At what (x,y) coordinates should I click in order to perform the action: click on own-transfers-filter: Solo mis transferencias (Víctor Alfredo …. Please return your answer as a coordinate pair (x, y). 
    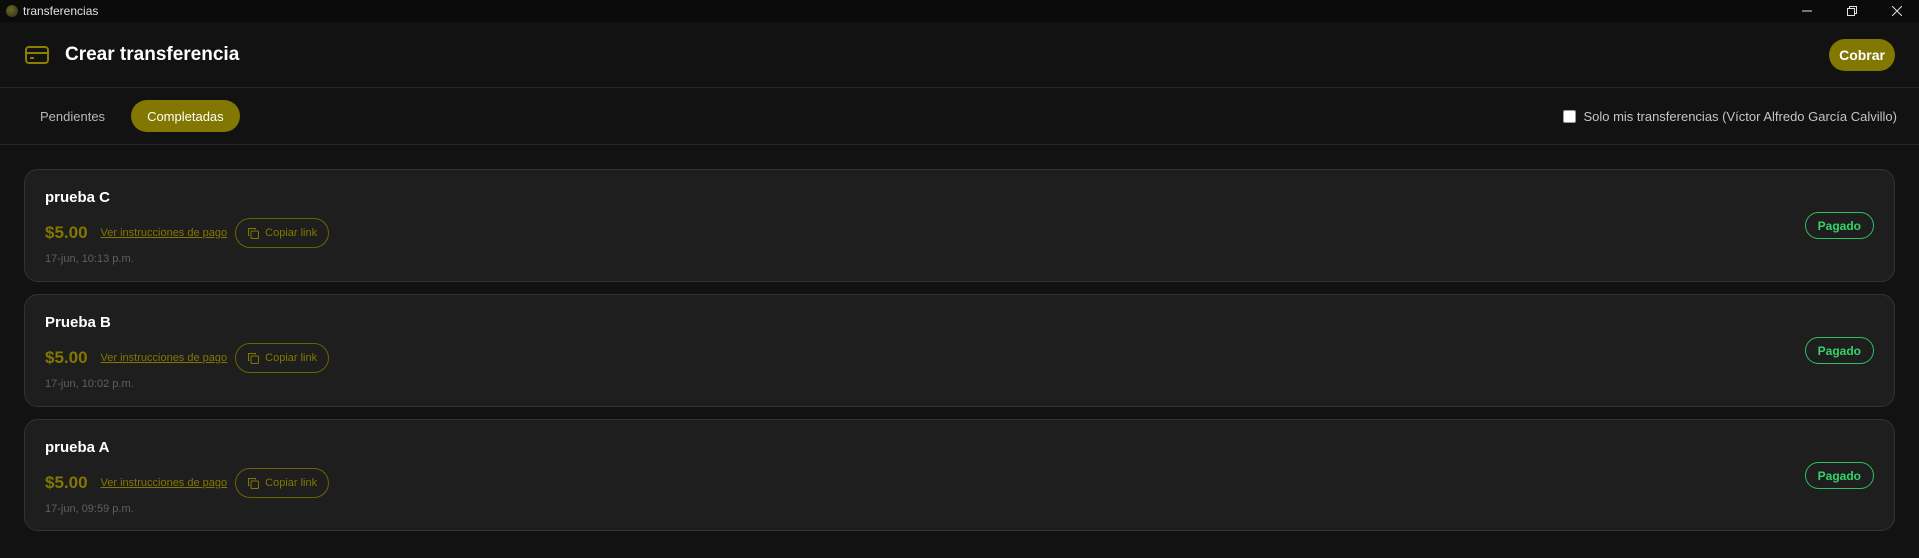
    Looking at the image, I should click on (1730, 116).